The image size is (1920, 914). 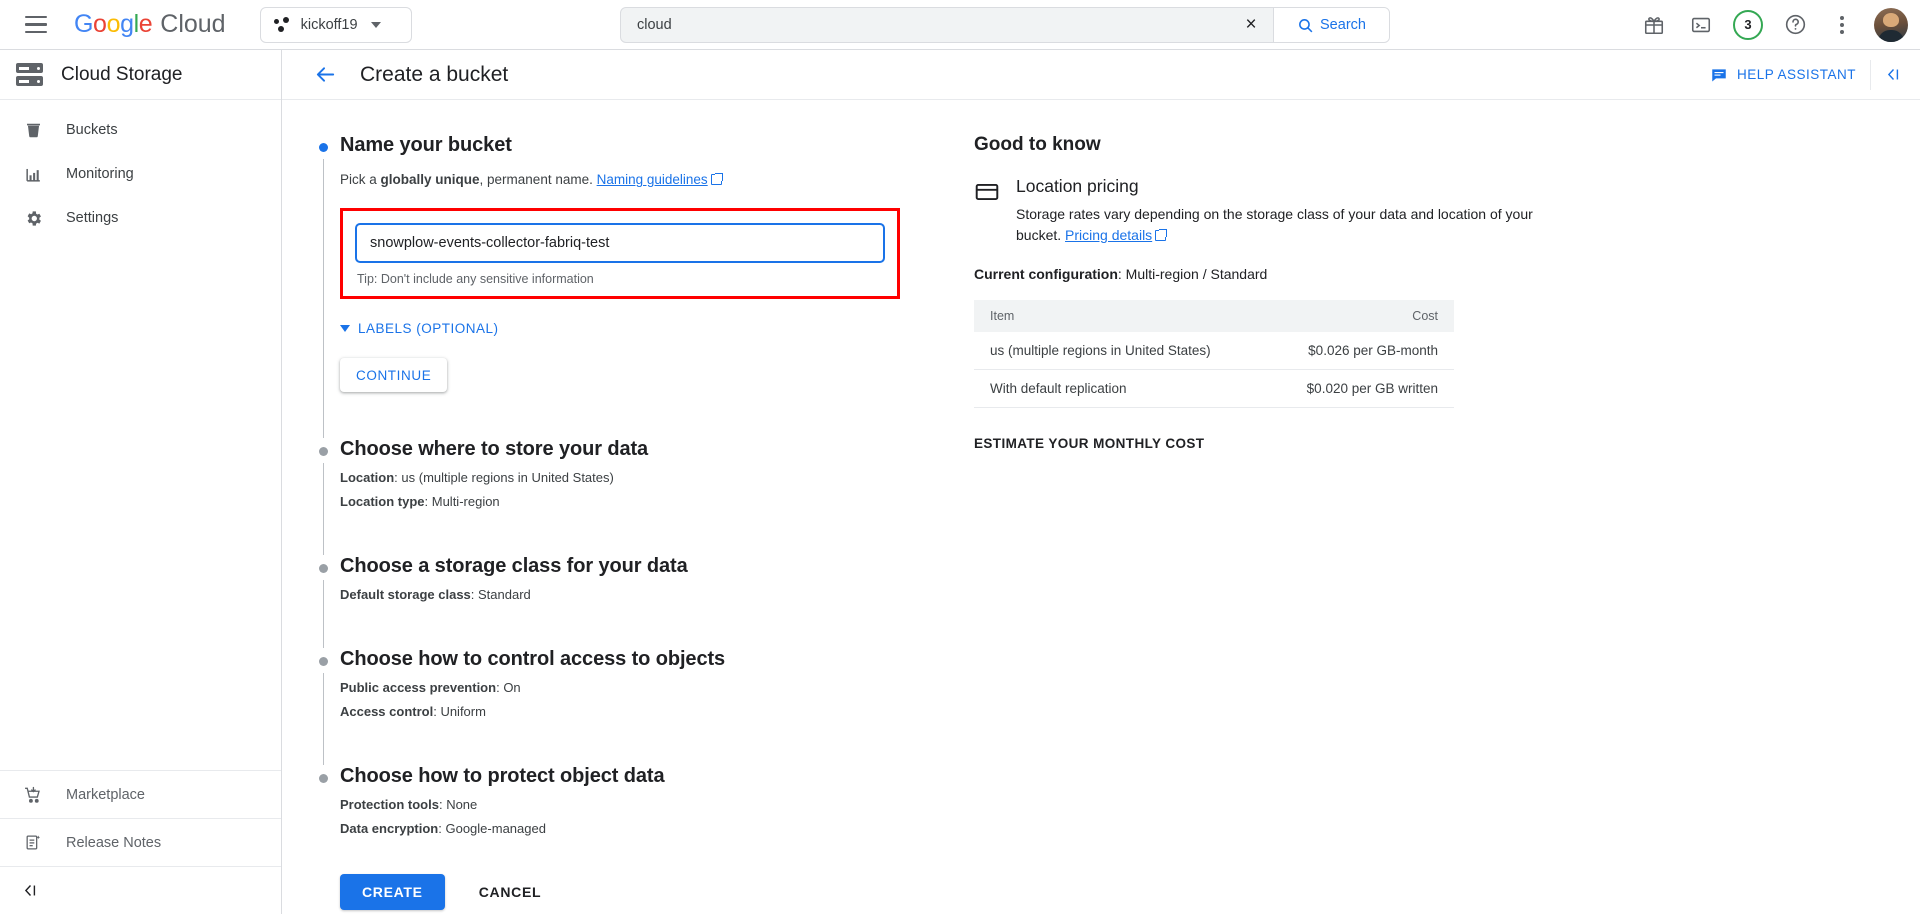 What do you see at coordinates (29, 74) in the screenshot?
I see `cloud-storage-icon` at bounding box center [29, 74].